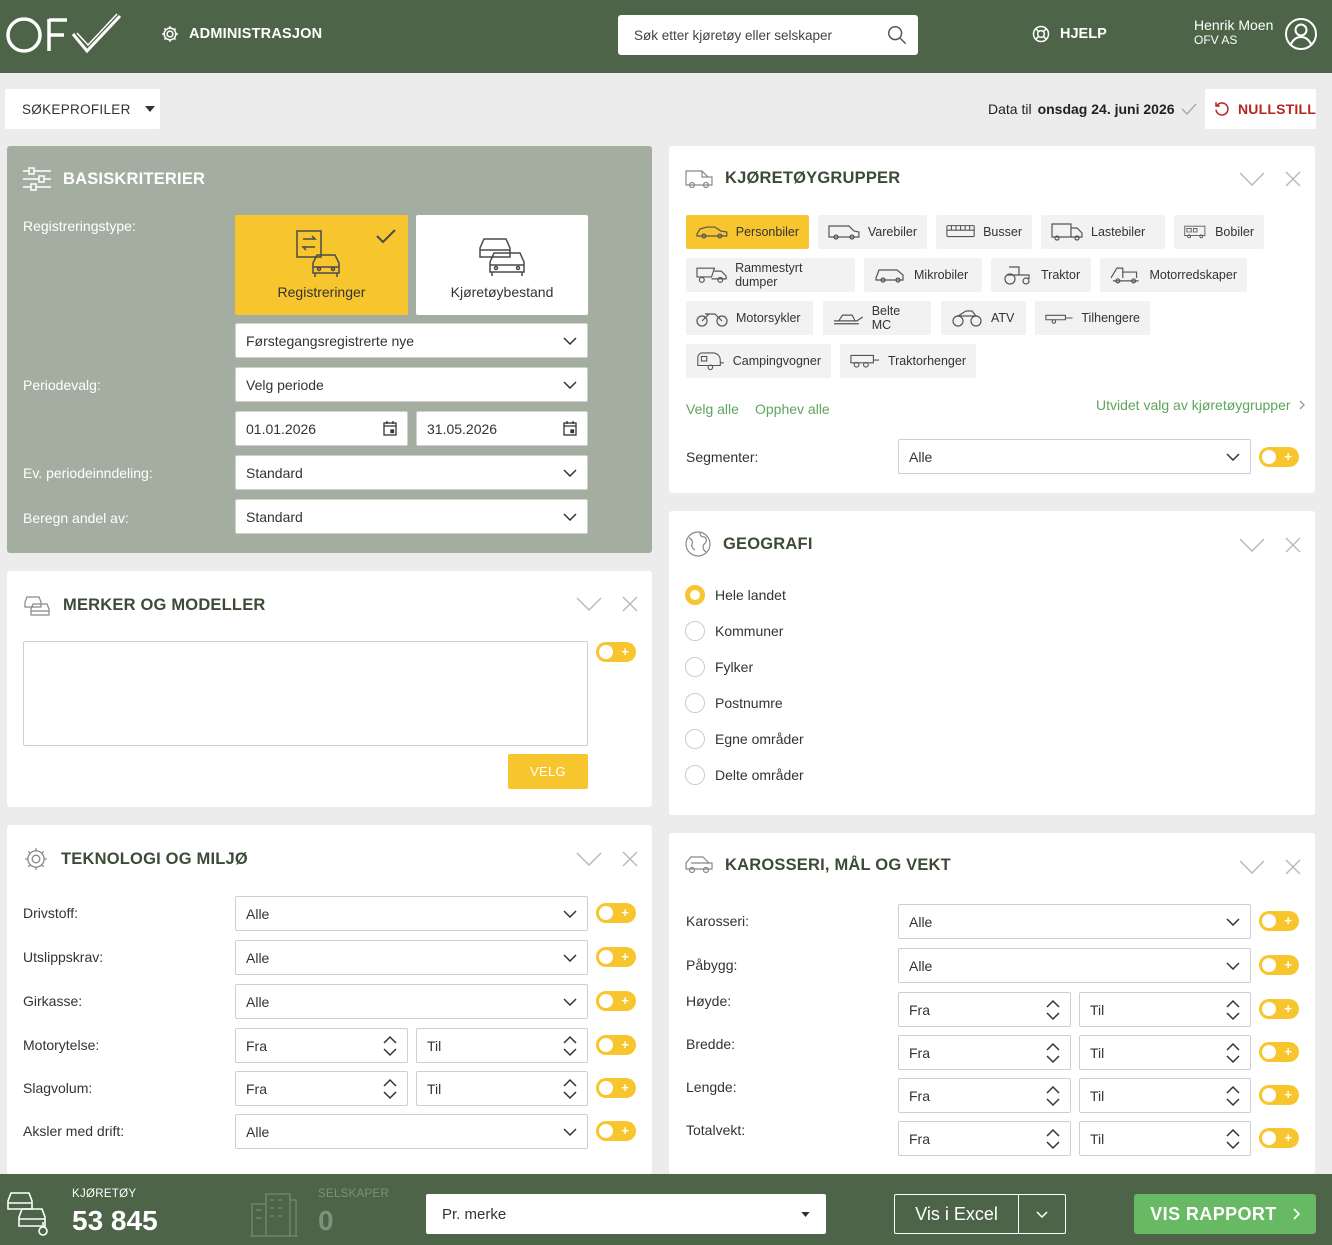 The height and width of the screenshot is (1245, 1332). What do you see at coordinates (321, 428) in the screenshot?
I see `date-from-input: 01.01.2026` at bounding box center [321, 428].